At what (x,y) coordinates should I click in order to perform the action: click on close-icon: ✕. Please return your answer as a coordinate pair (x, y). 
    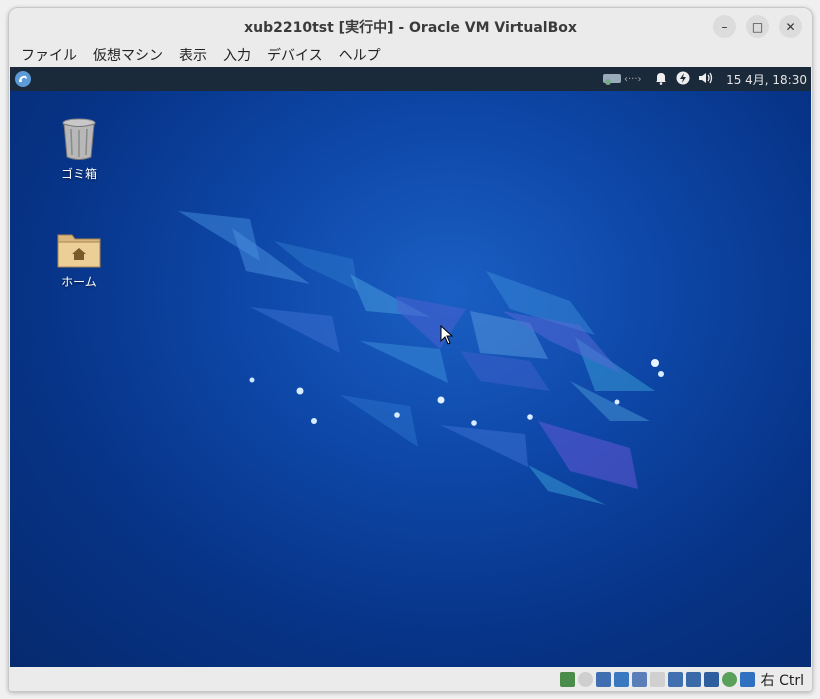
    Looking at the image, I should click on (790, 26).